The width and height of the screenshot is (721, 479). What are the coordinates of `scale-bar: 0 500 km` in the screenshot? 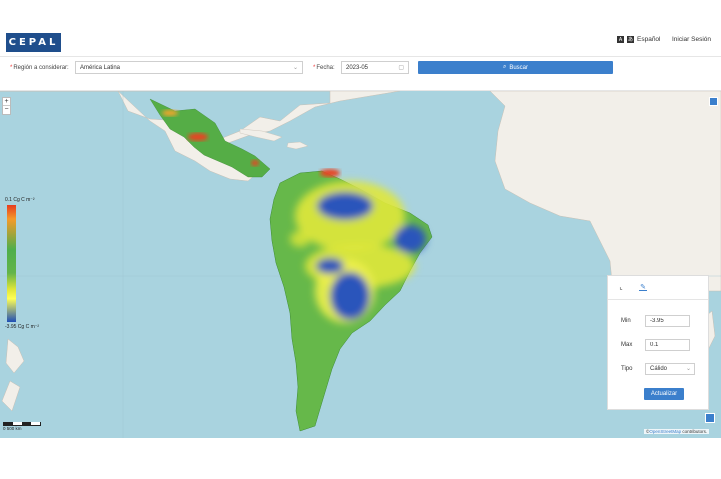 It's located at (22, 426).